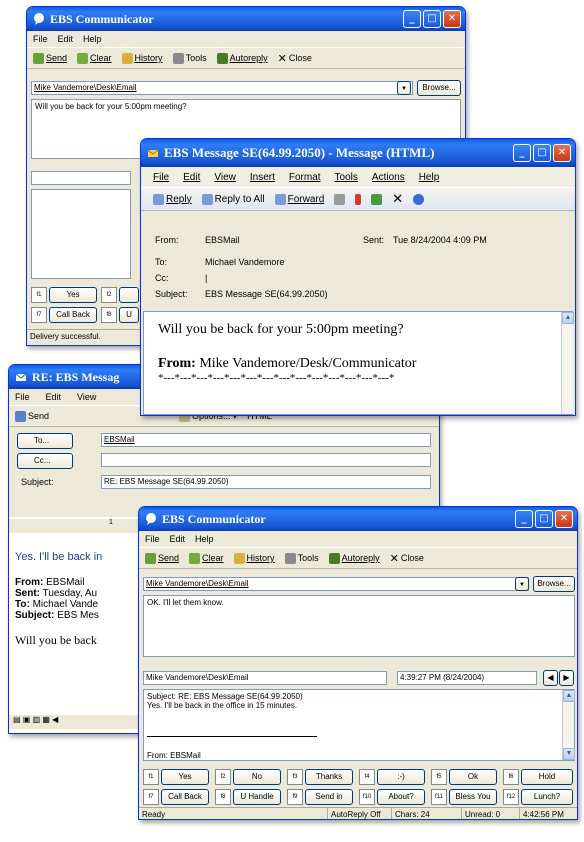 The image size is (584, 842). What do you see at coordinates (419, 199) in the screenshot?
I see `help-icon` at bounding box center [419, 199].